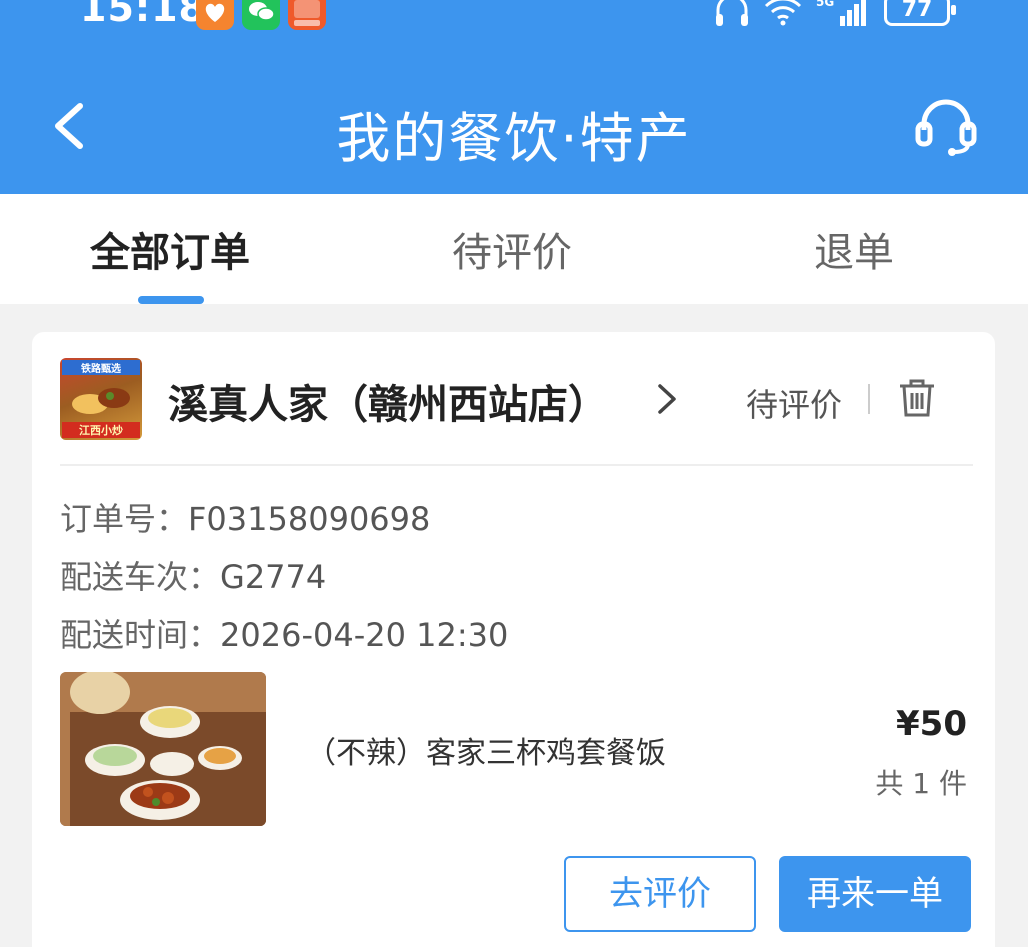  I want to click on reorder-button: 再来一单, so click(875, 894).